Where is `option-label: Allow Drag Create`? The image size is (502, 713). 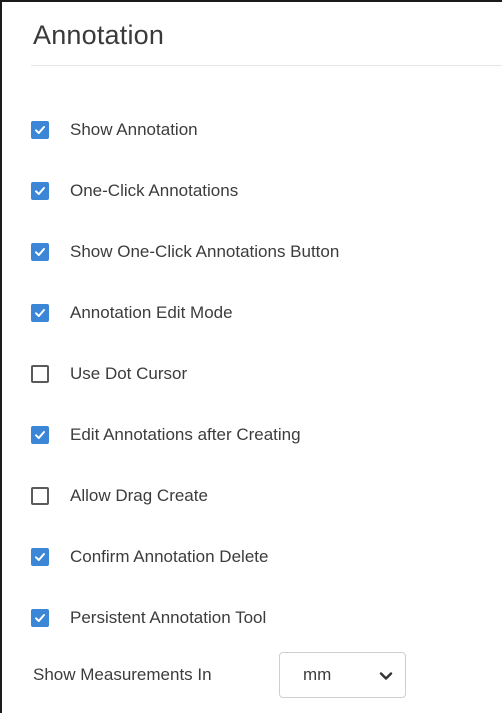
option-label: Allow Drag Create is located at coordinates (139, 495).